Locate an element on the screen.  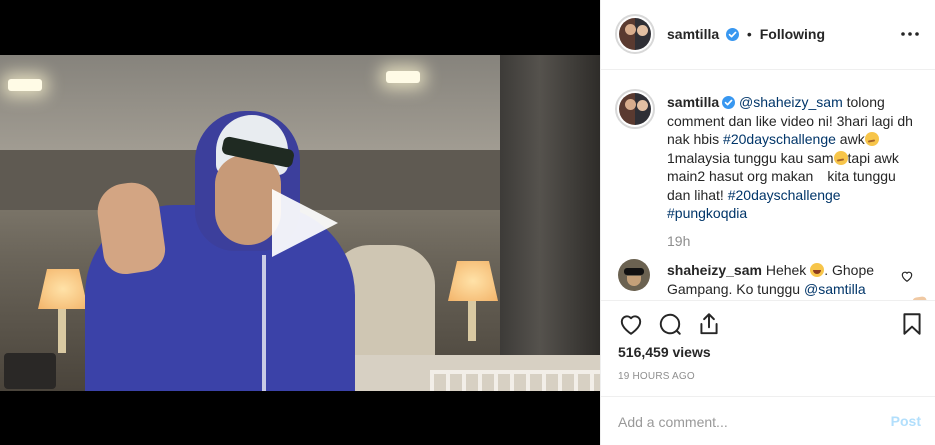
heart-icon is located at coordinates (631, 324).